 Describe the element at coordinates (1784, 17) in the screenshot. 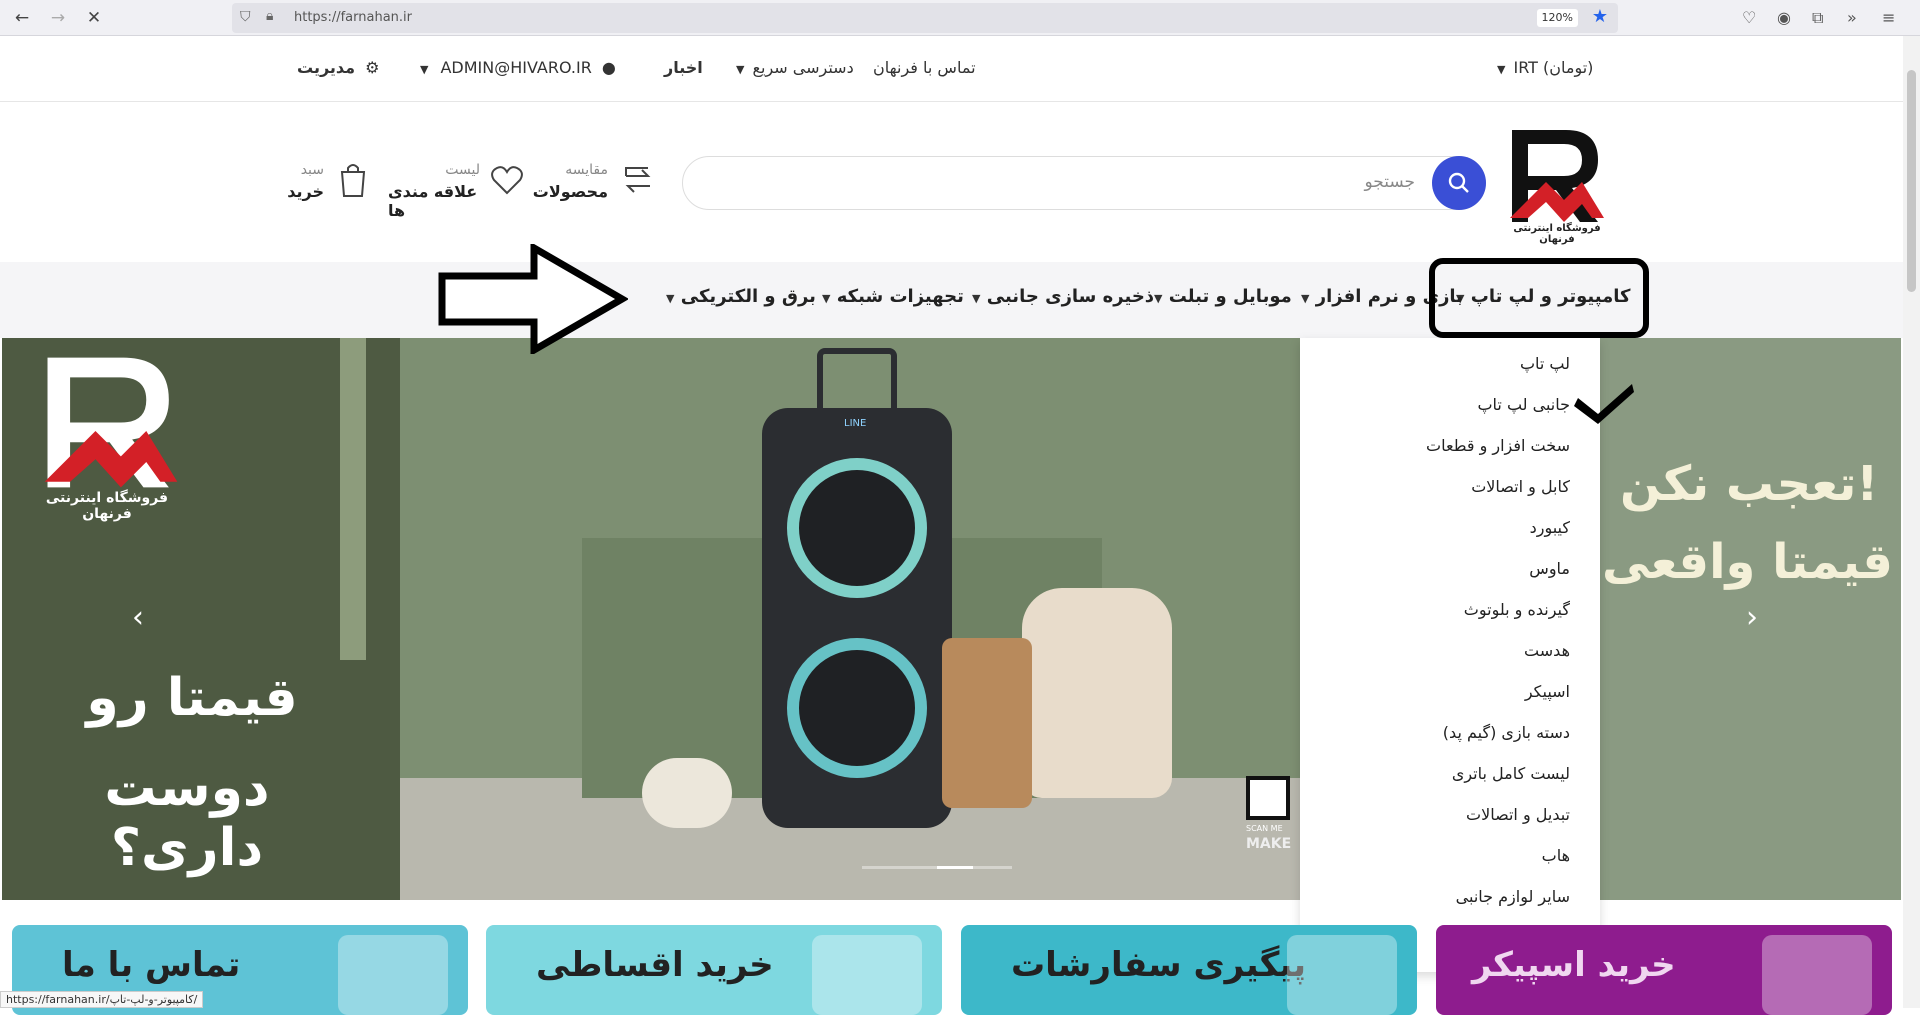

I see `account-icon: ◉` at that location.